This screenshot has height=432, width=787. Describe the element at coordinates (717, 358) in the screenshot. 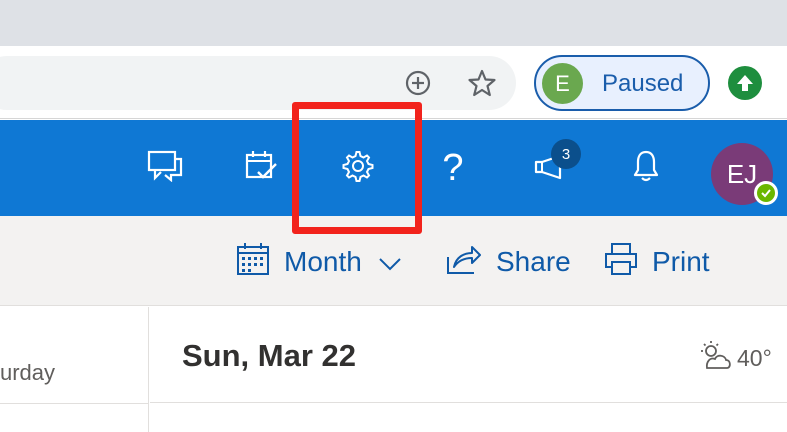

I see `partly-sunny-icon` at that location.